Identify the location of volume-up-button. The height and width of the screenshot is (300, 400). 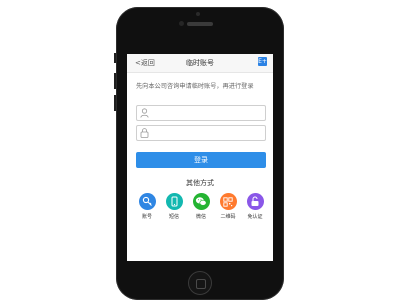
(115, 81).